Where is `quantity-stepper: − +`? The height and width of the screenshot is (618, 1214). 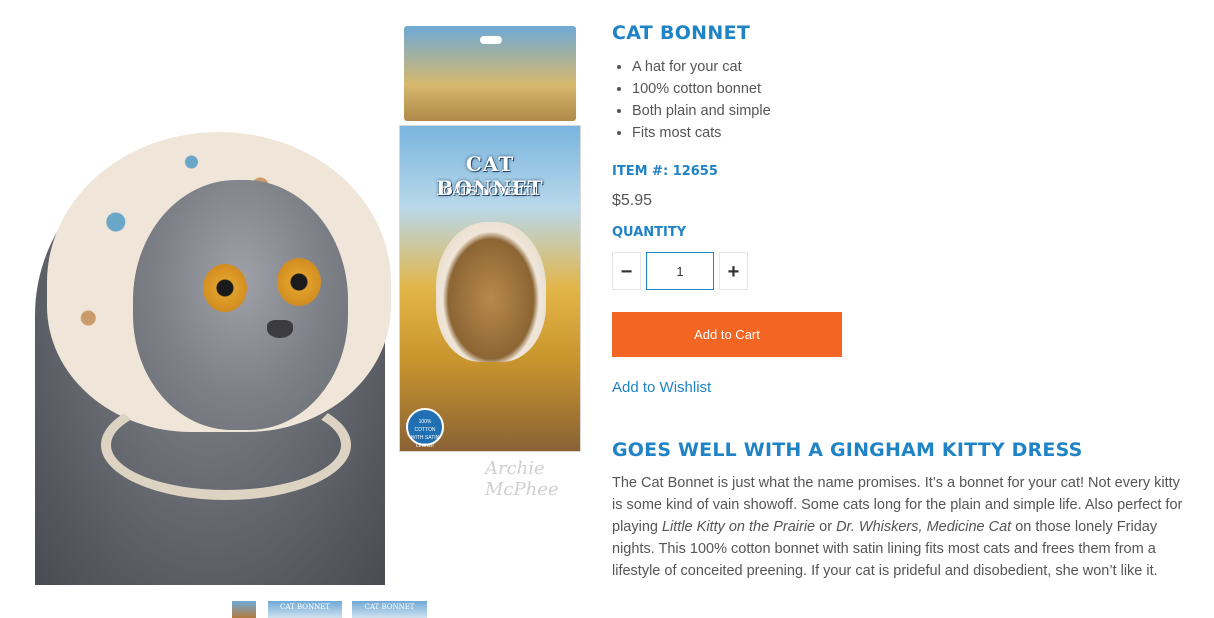 quantity-stepper: − + is located at coordinates (681, 272).